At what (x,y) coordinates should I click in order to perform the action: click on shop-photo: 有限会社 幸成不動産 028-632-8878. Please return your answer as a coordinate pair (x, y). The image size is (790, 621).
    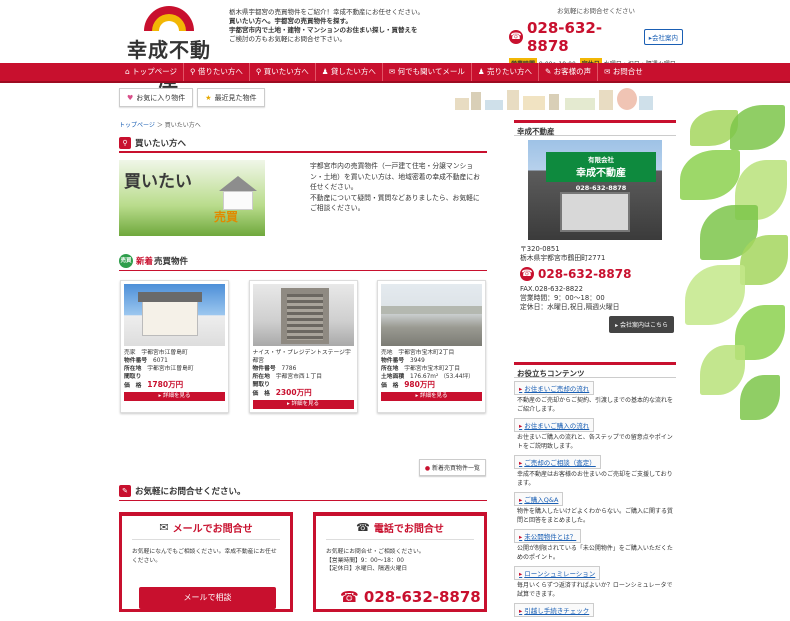
    Looking at the image, I should click on (595, 190).